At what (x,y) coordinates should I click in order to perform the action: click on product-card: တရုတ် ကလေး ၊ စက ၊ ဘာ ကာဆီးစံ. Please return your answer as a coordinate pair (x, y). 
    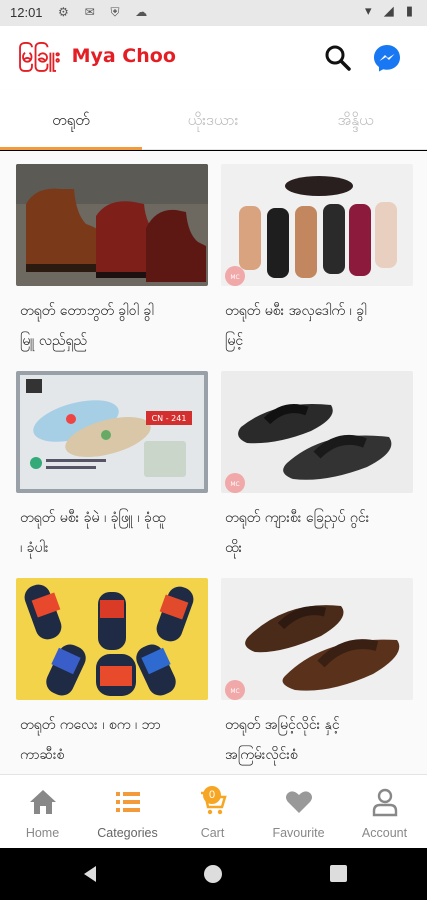
    Looking at the image, I should click on (113, 674).